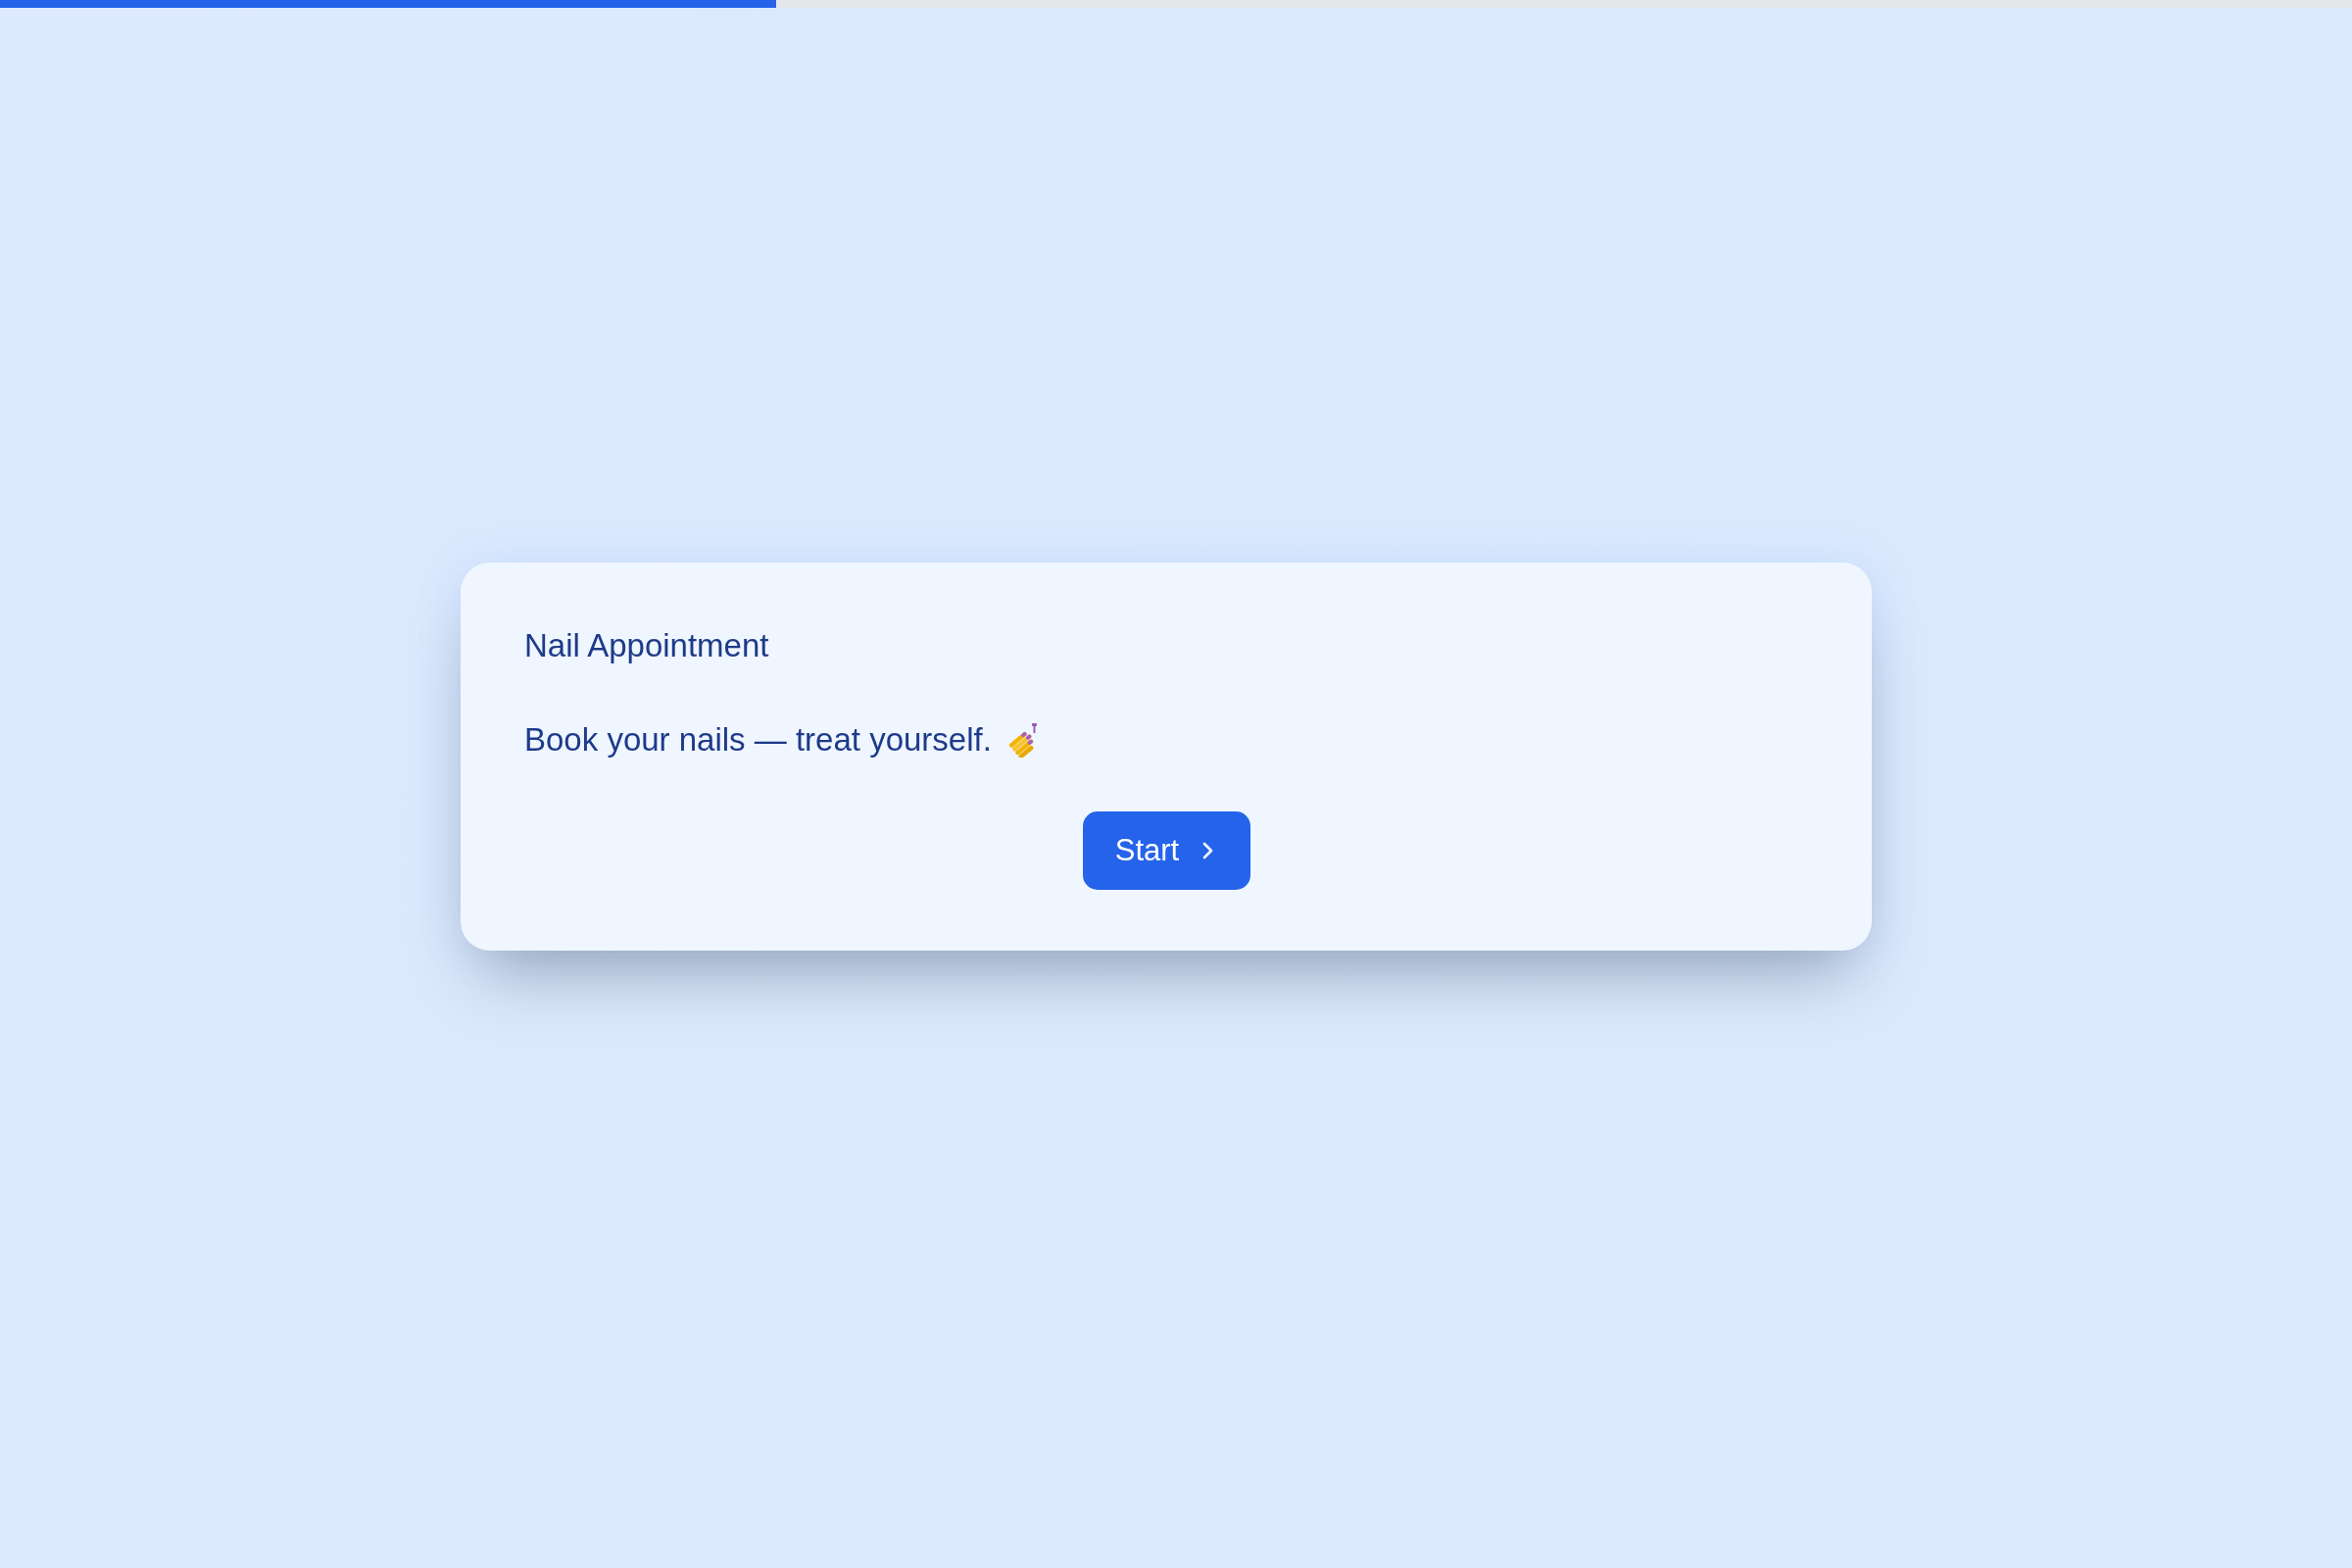 This screenshot has height=1568, width=2352. Describe the element at coordinates (646, 645) in the screenshot. I see `card-title: Nail Appointment` at that location.